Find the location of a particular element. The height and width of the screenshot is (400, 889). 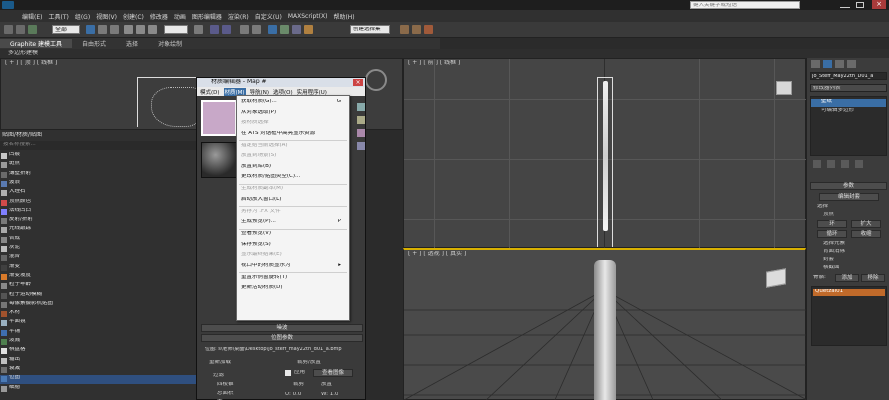

mirror-icon is located at coordinates (244, 29).